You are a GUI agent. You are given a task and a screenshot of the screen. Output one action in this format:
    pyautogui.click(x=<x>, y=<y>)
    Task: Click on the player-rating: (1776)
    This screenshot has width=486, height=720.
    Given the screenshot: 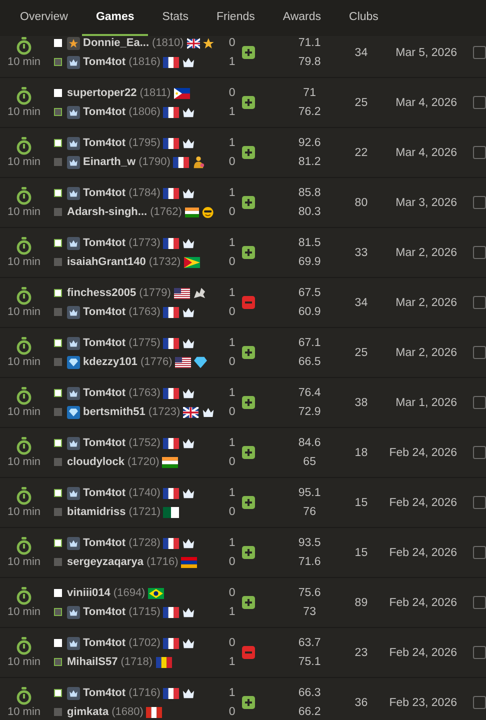 What is the action you would take?
    pyautogui.click(x=156, y=362)
    